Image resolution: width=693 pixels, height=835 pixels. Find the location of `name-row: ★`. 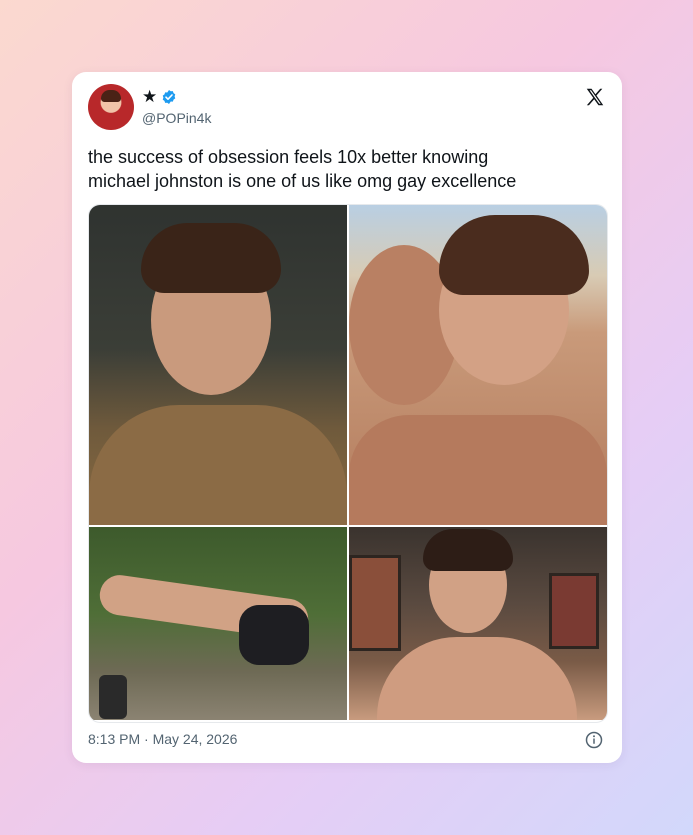

name-row: ★ is located at coordinates (159, 97).